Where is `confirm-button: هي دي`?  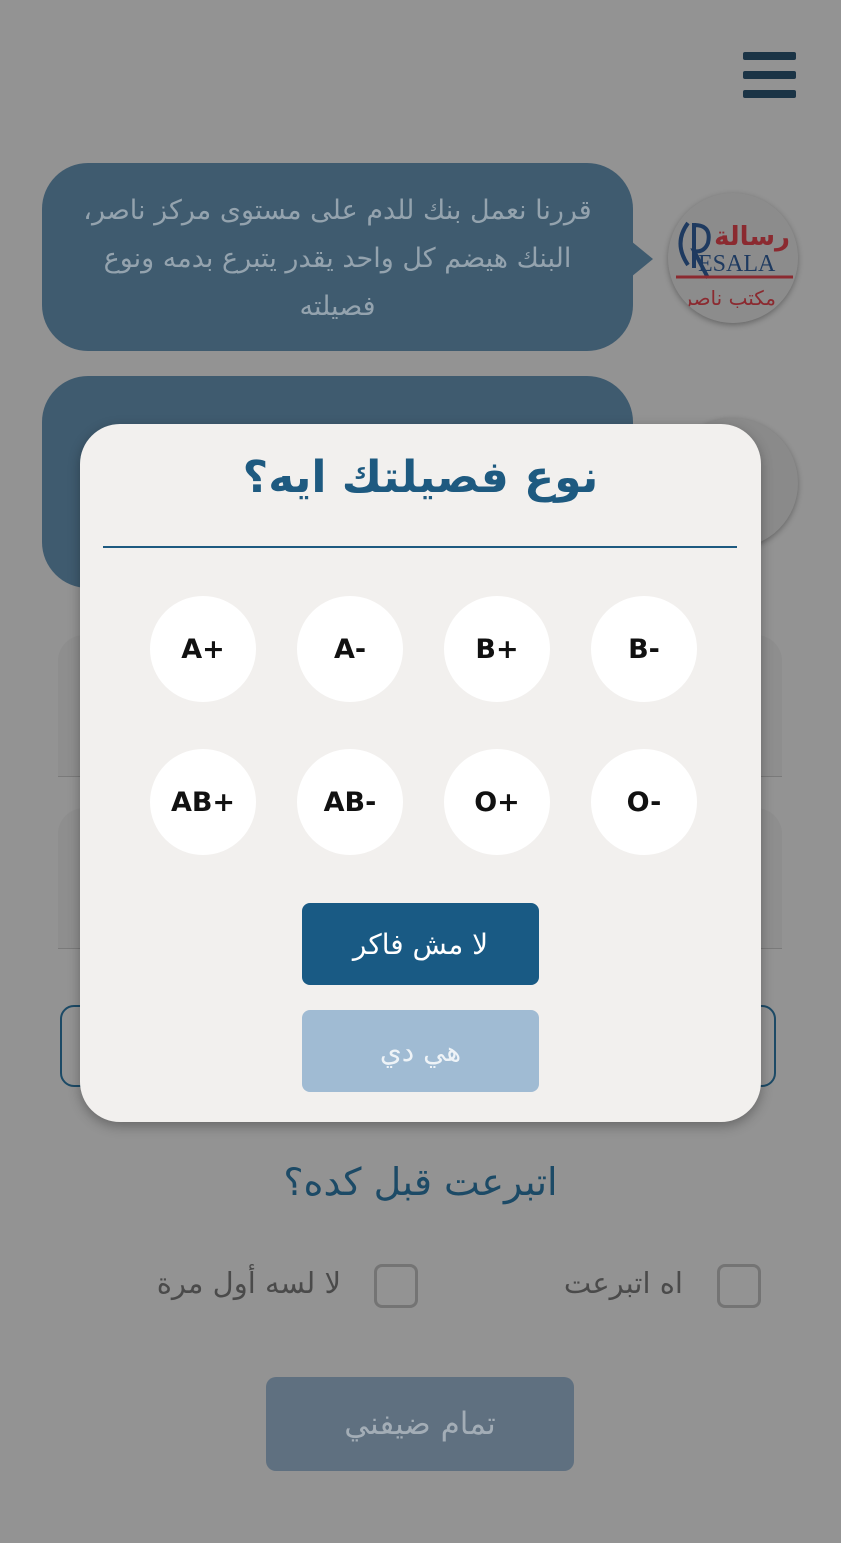 confirm-button: هي دي is located at coordinates (420, 1051).